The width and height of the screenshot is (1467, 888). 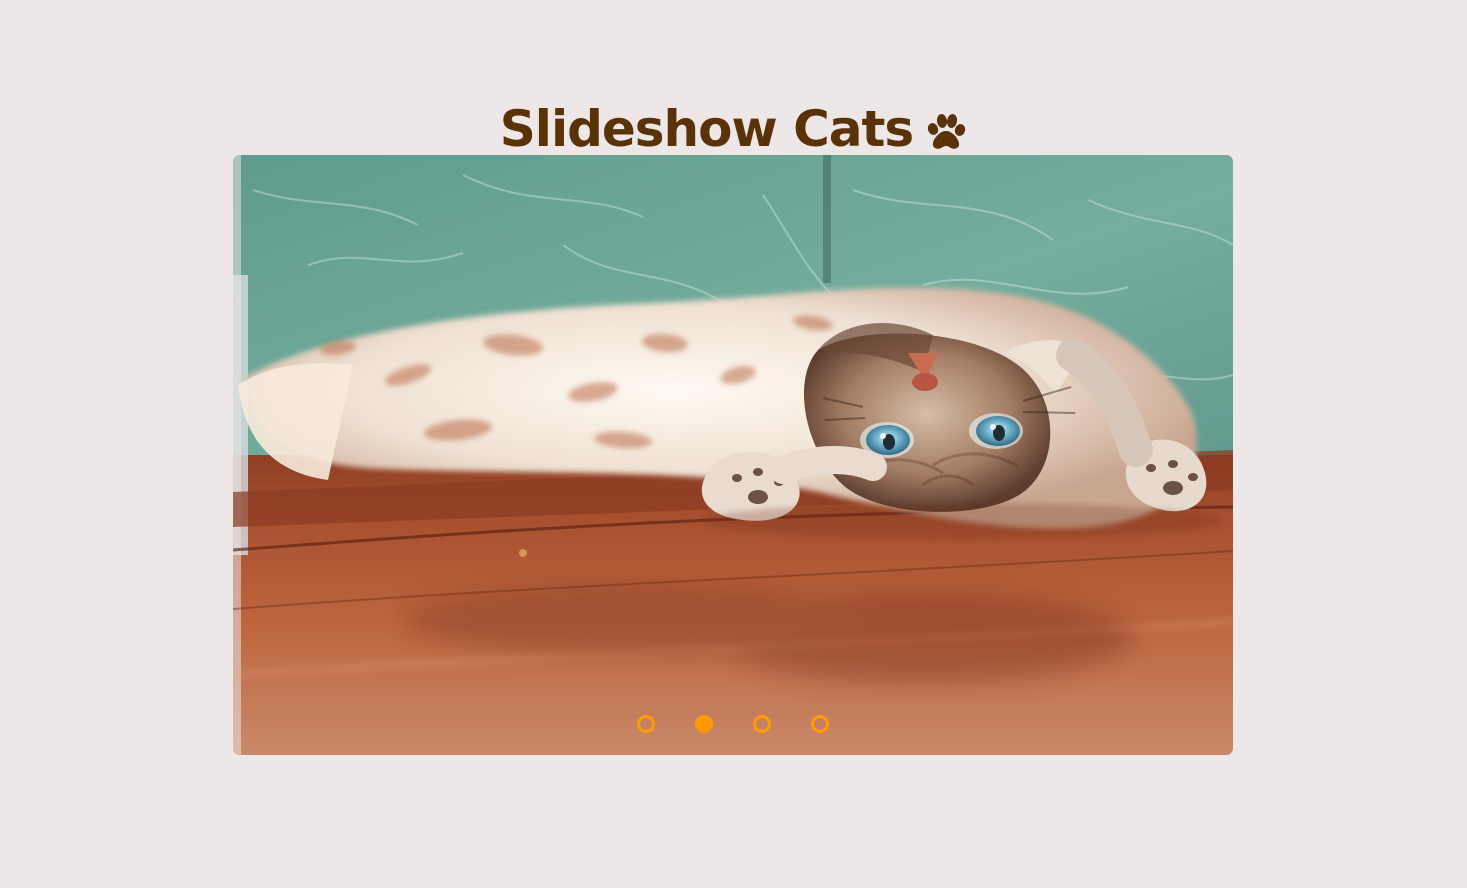 What do you see at coordinates (733, 724) in the screenshot?
I see `slideshow-dots` at bounding box center [733, 724].